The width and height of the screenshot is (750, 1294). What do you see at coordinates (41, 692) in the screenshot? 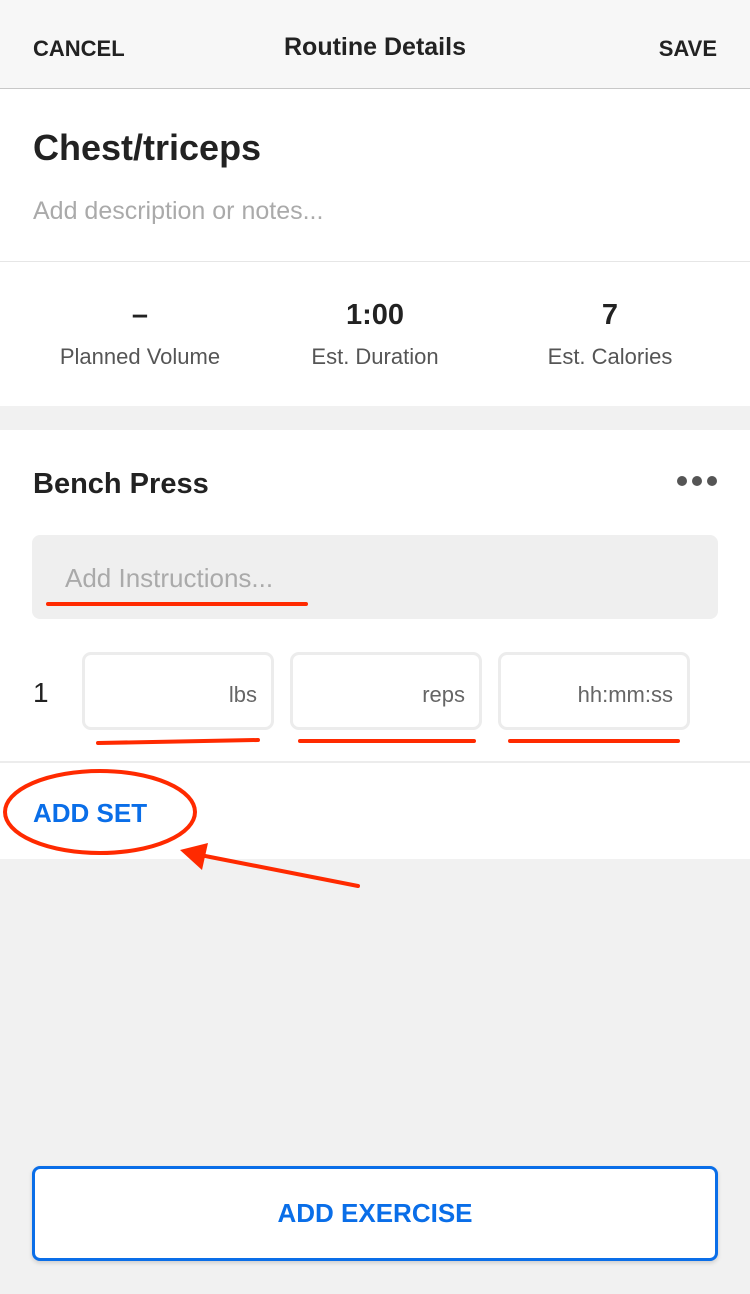
I see `set-number: 1` at bounding box center [41, 692].